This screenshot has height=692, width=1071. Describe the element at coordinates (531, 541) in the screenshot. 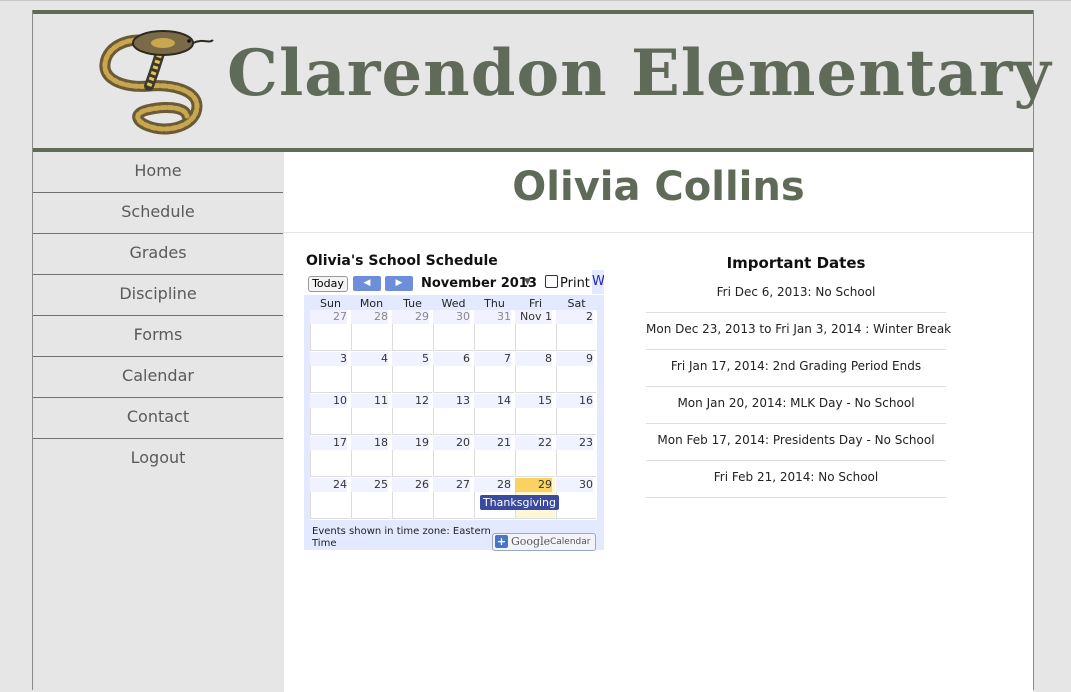

I see `google-logo-text: Google` at that location.